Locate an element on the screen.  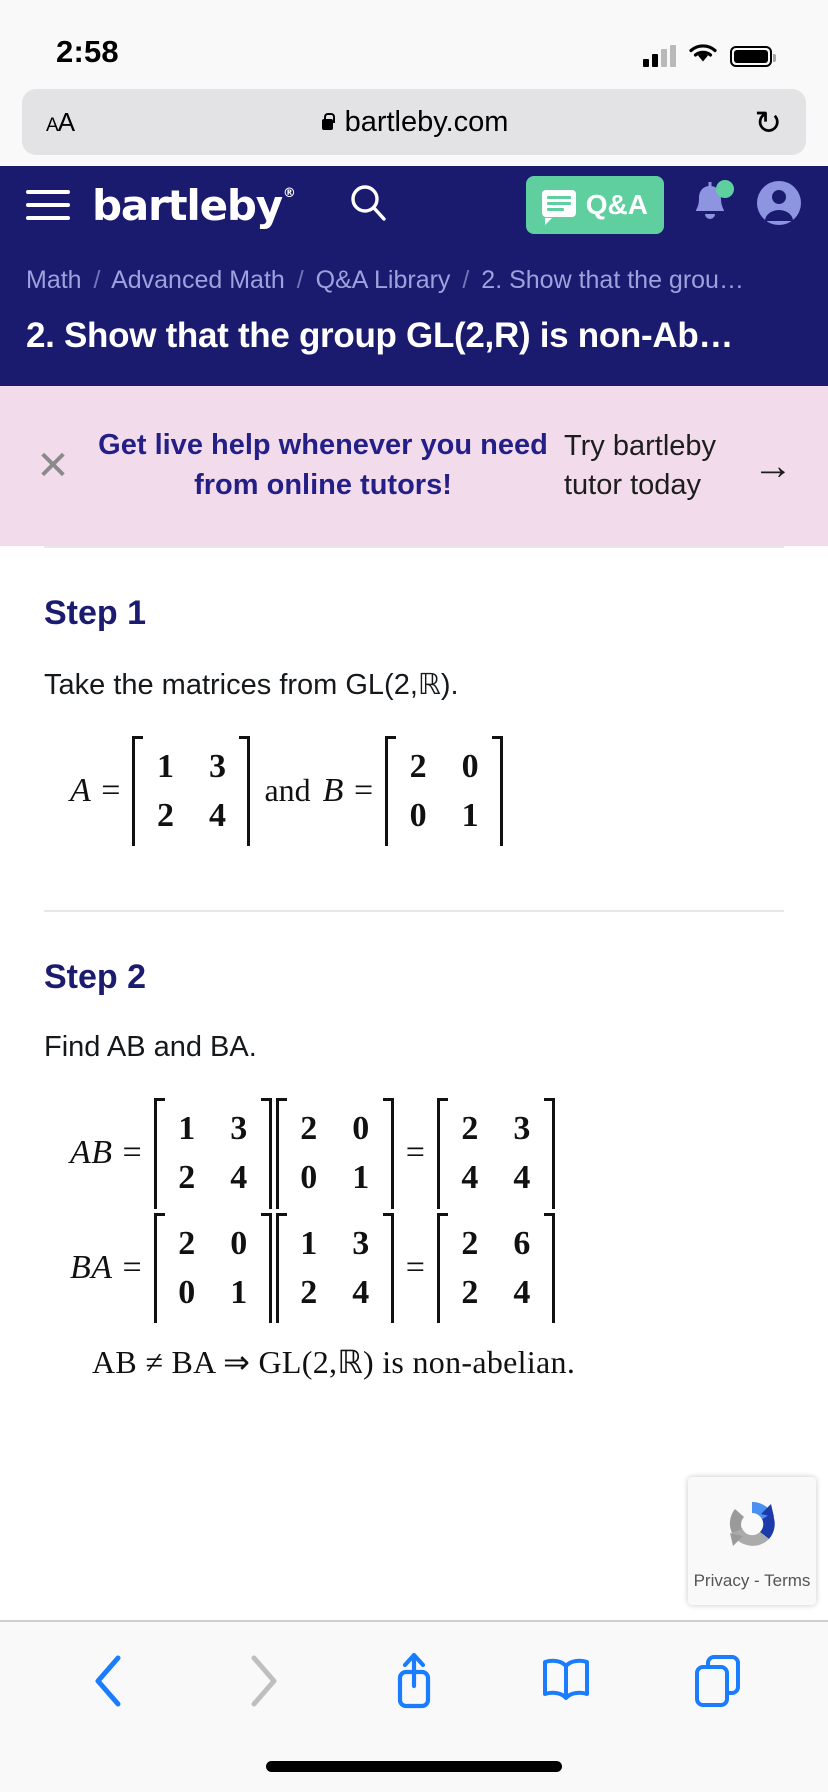
url-display: bartleby.com is located at coordinates (414, 122).